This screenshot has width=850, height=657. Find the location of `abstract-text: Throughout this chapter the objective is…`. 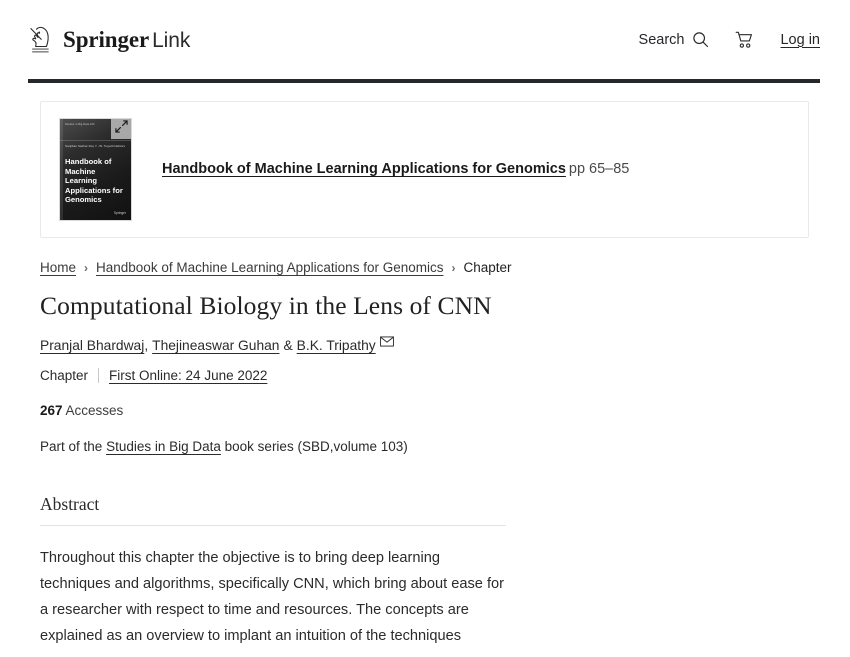

abstract-text: Throughout this chapter the objective is… is located at coordinates (272, 597).